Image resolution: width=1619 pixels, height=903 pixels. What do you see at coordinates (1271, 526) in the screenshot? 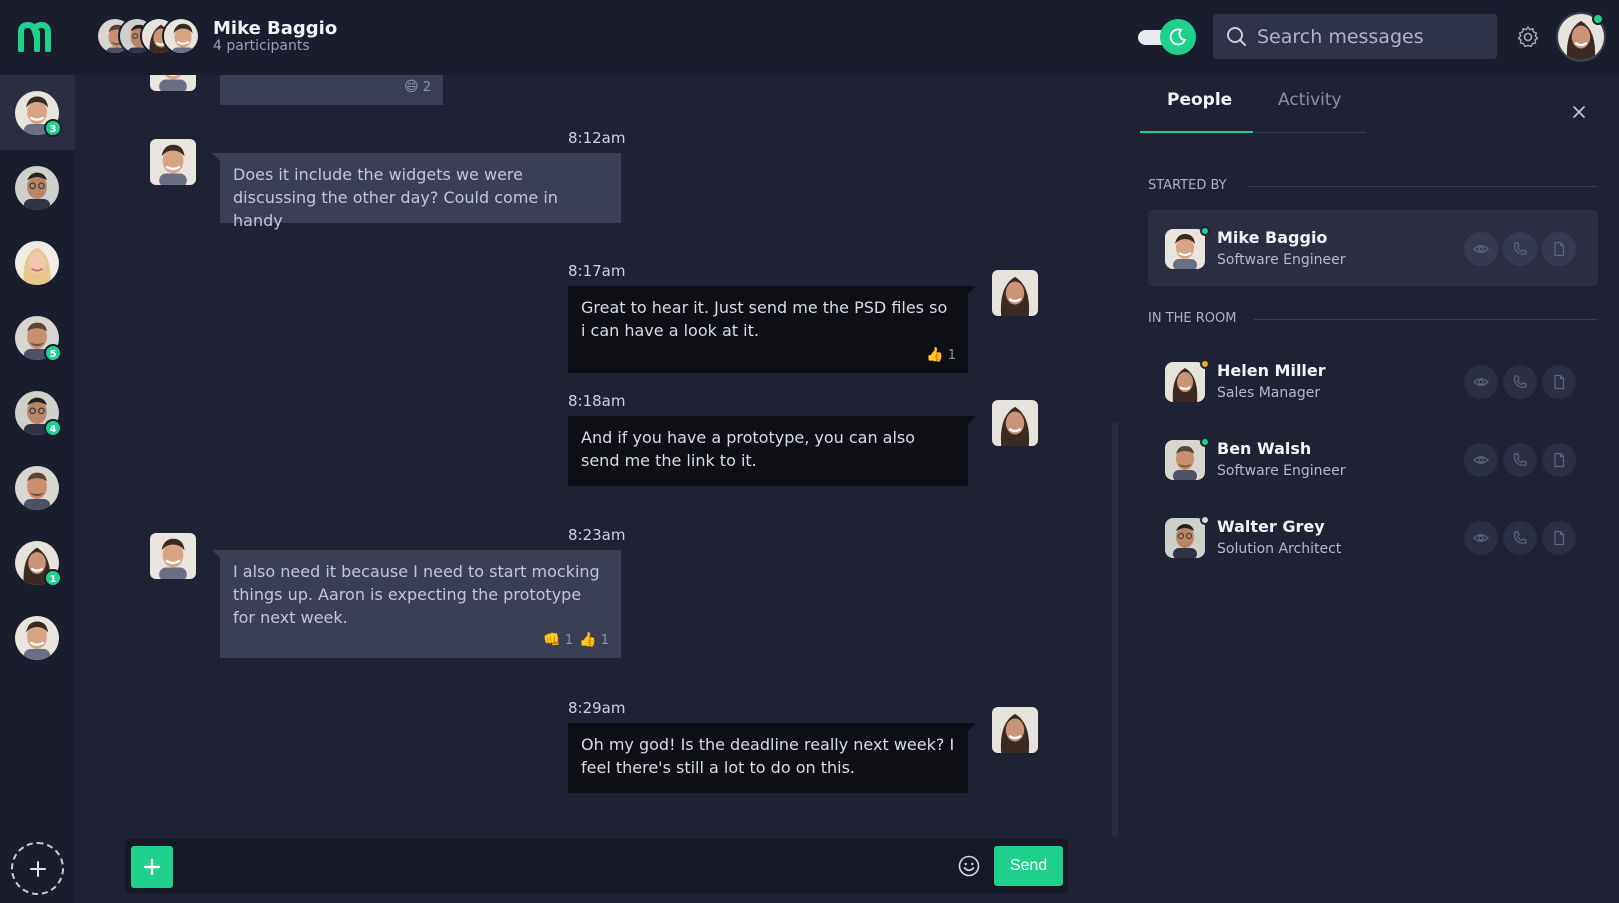
I see `participant-name: Walter Grey` at bounding box center [1271, 526].